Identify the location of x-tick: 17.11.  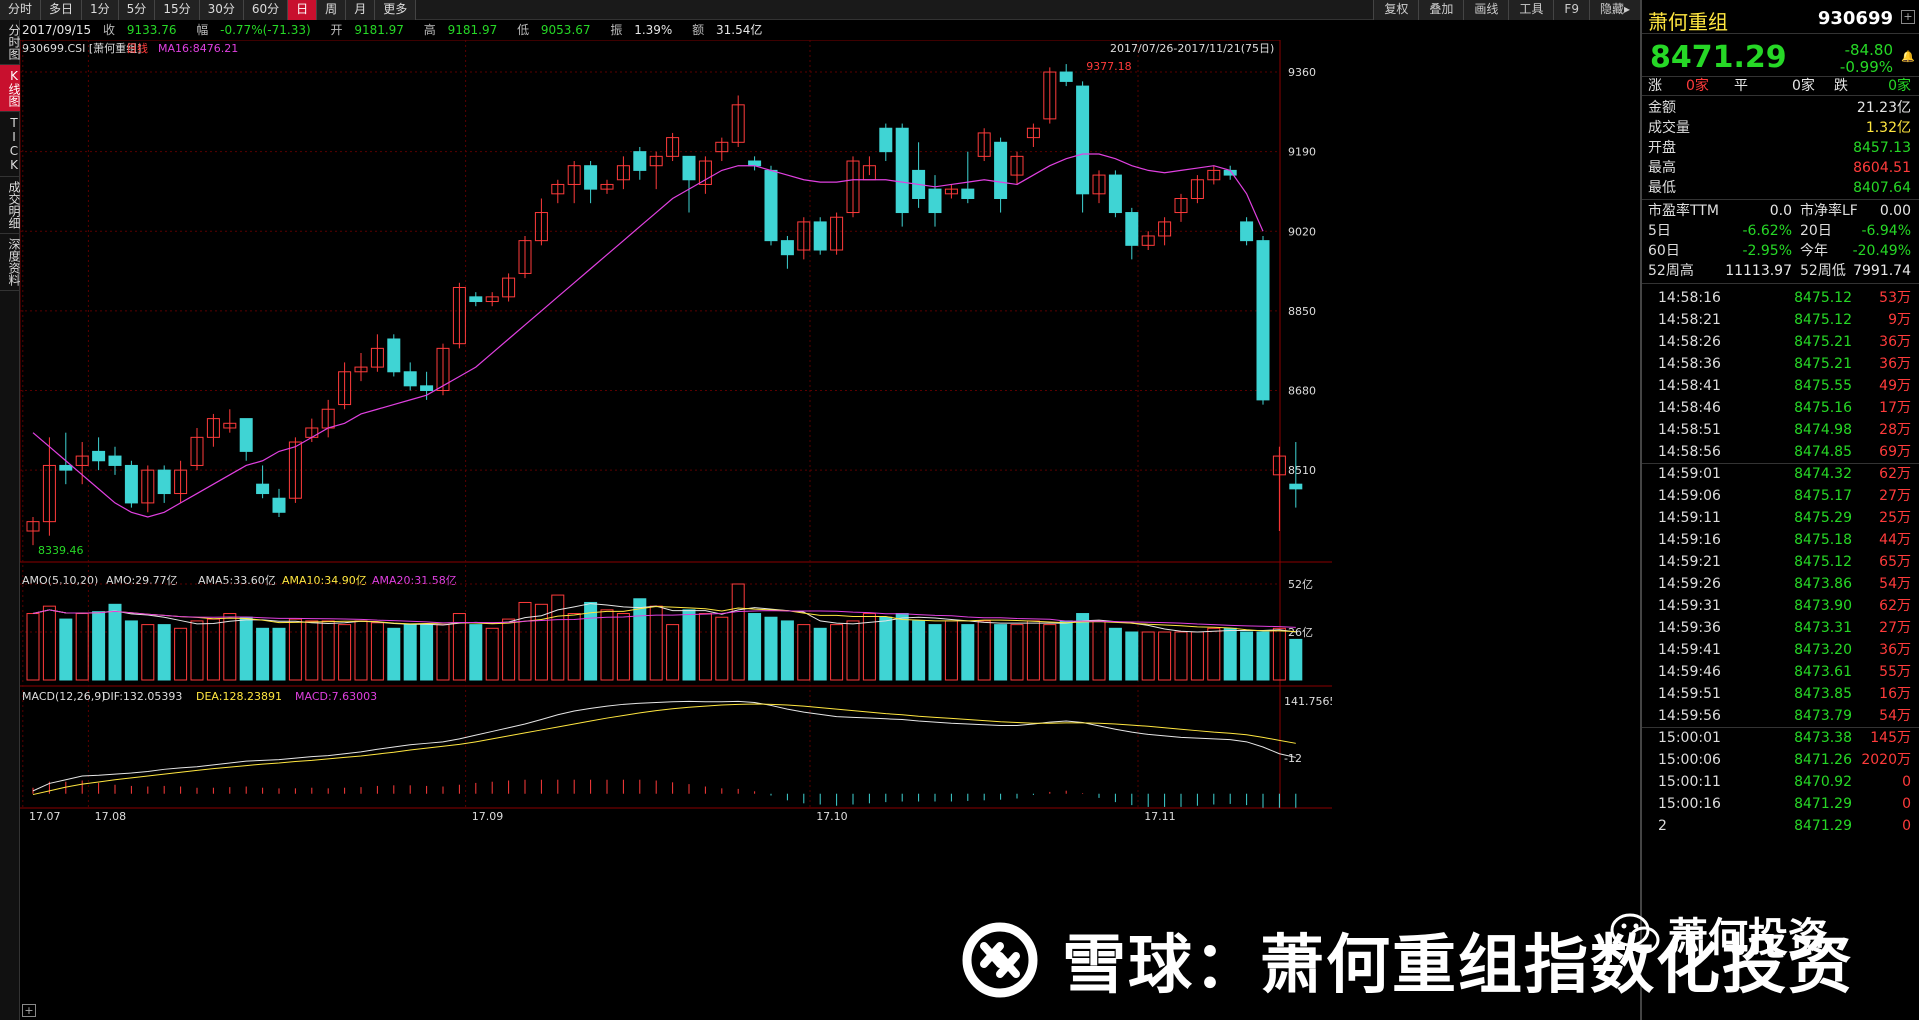
(1160, 816).